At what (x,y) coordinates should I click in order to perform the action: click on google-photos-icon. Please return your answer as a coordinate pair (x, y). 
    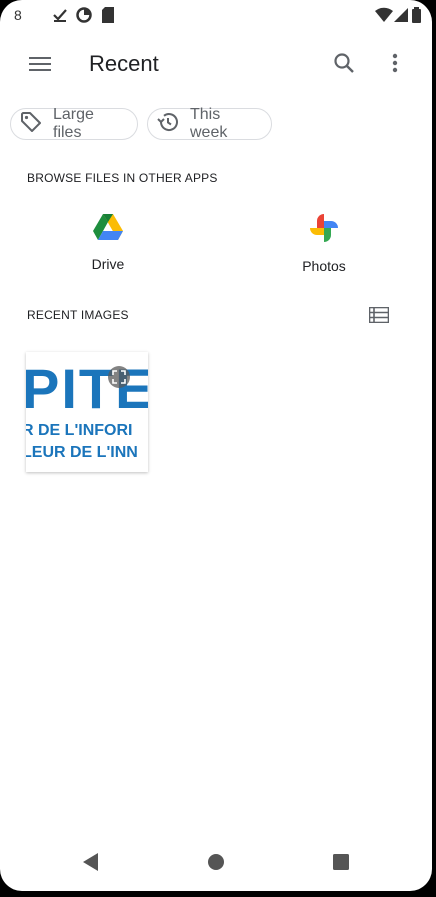
    Looking at the image, I should click on (324, 230).